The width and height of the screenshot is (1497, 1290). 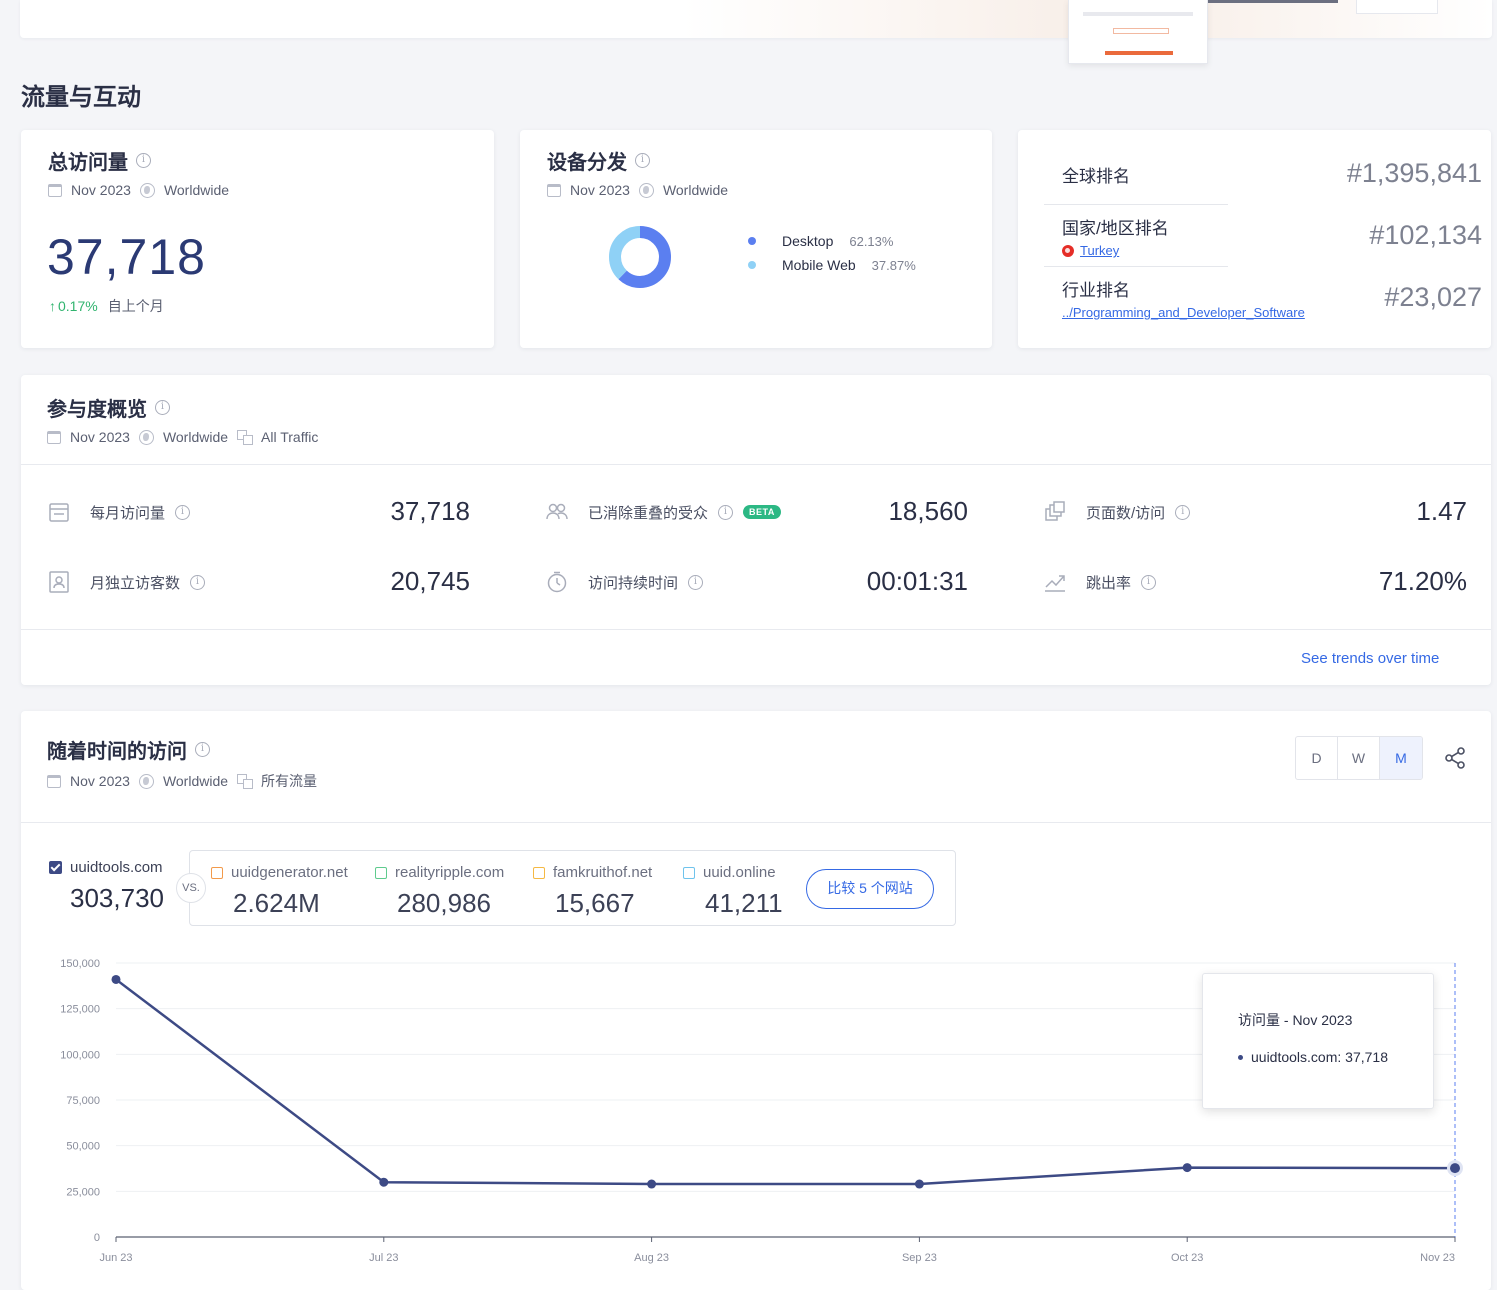 What do you see at coordinates (135, 306) in the screenshot?
I see `change-label: 自上个月` at bounding box center [135, 306].